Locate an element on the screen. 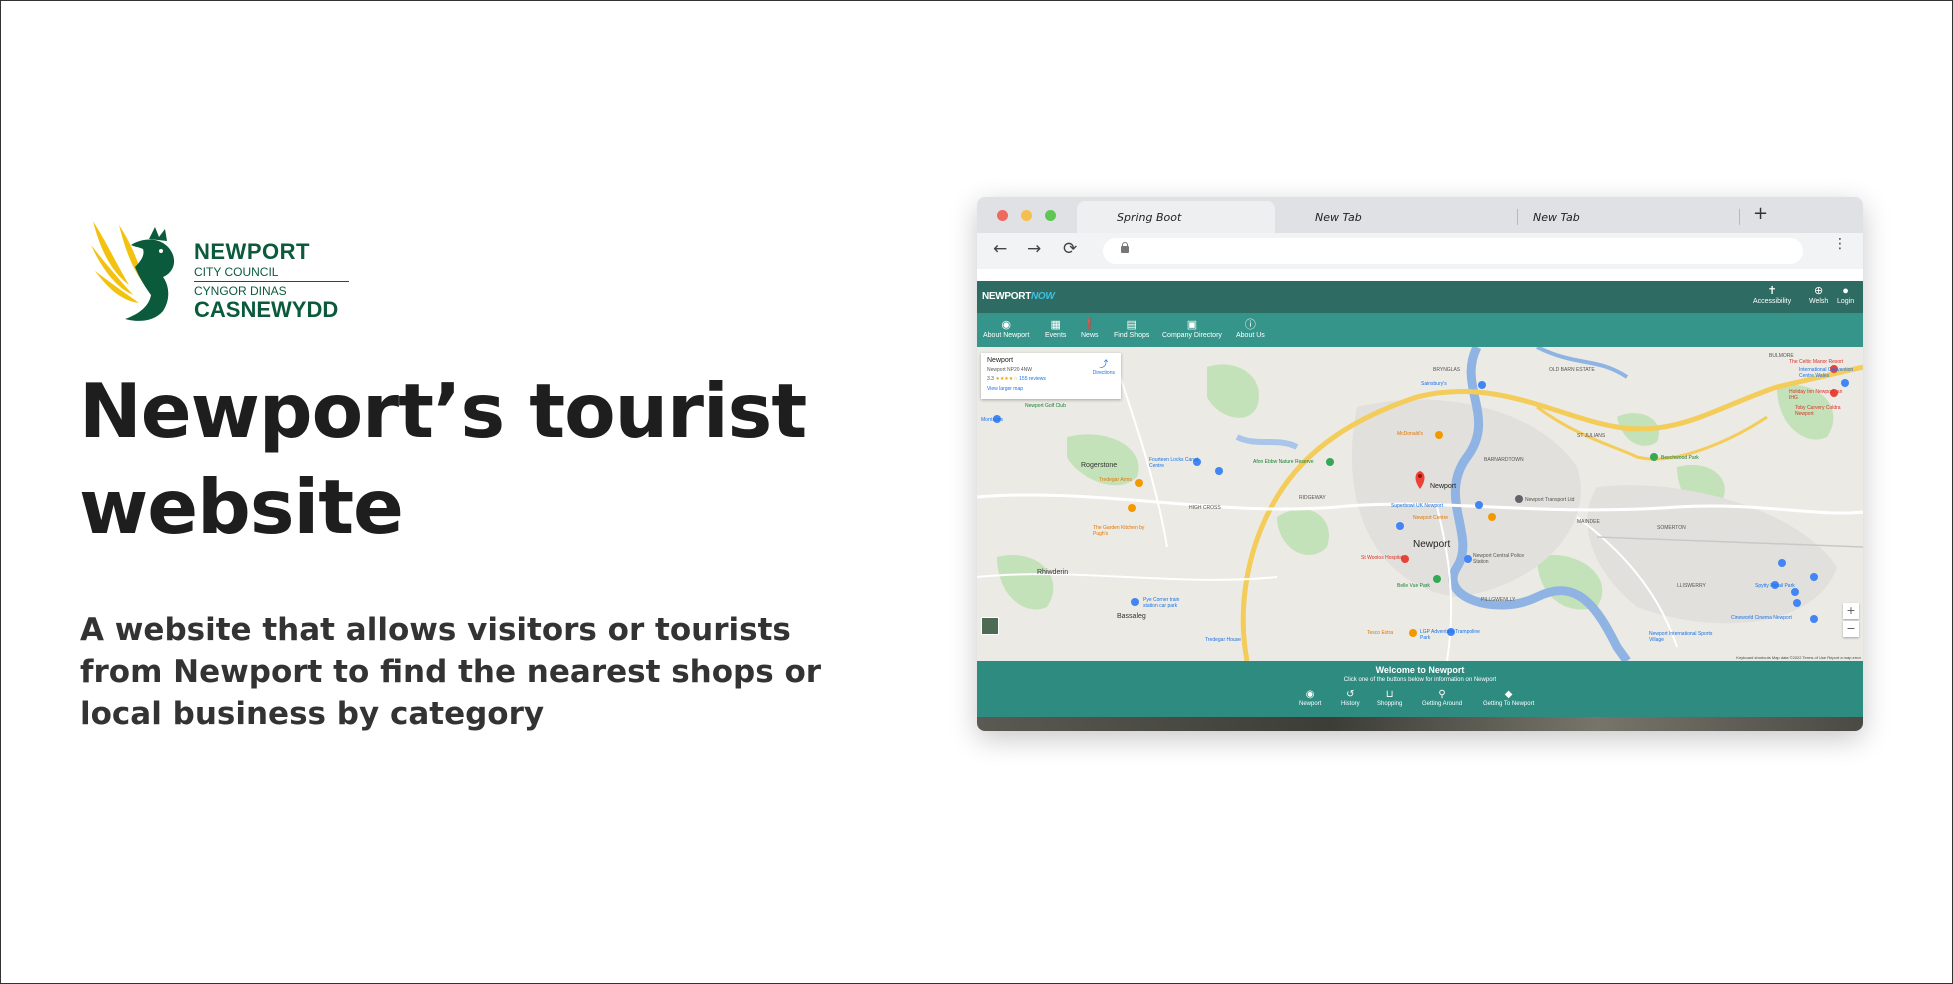 This screenshot has width=1953, height=984. nav-about-us: ⓘ About Us is located at coordinates (1250, 328).